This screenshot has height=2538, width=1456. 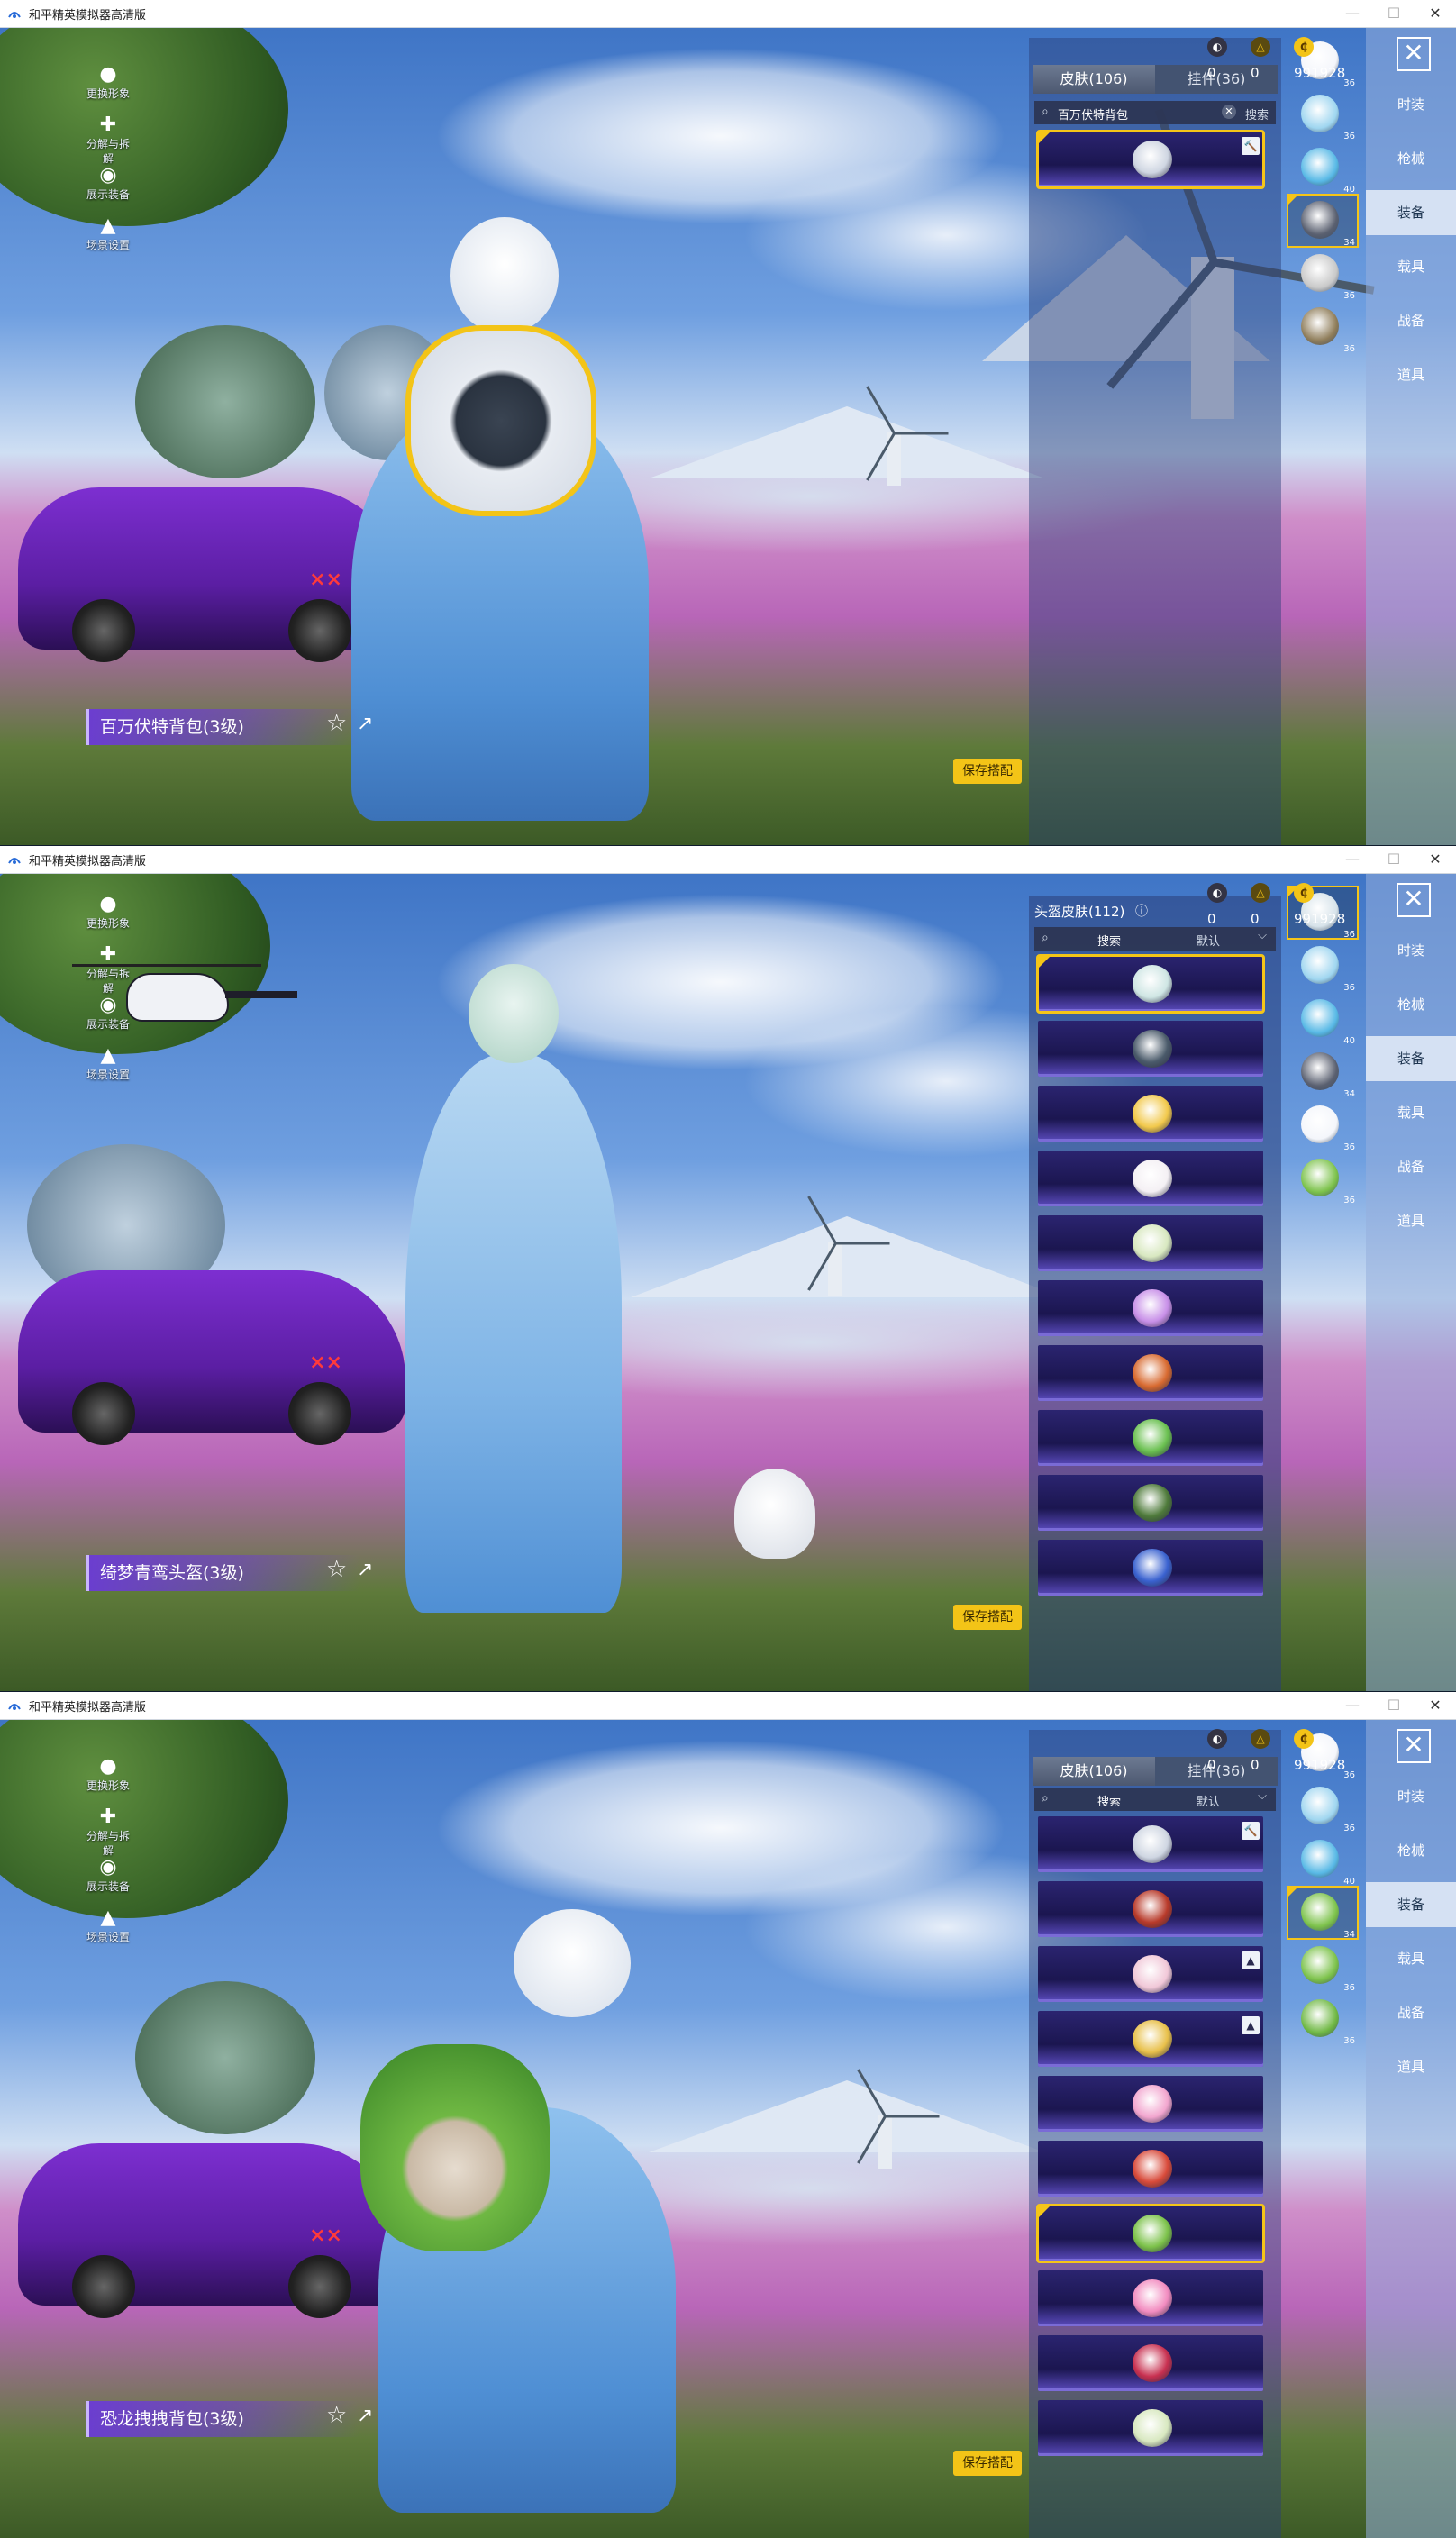 What do you see at coordinates (1155, 113) in the screenshot?
I see `search-bar: ⌕ 百万伏特背包 ✕ 搜索` at bounding box center [1155, 113].